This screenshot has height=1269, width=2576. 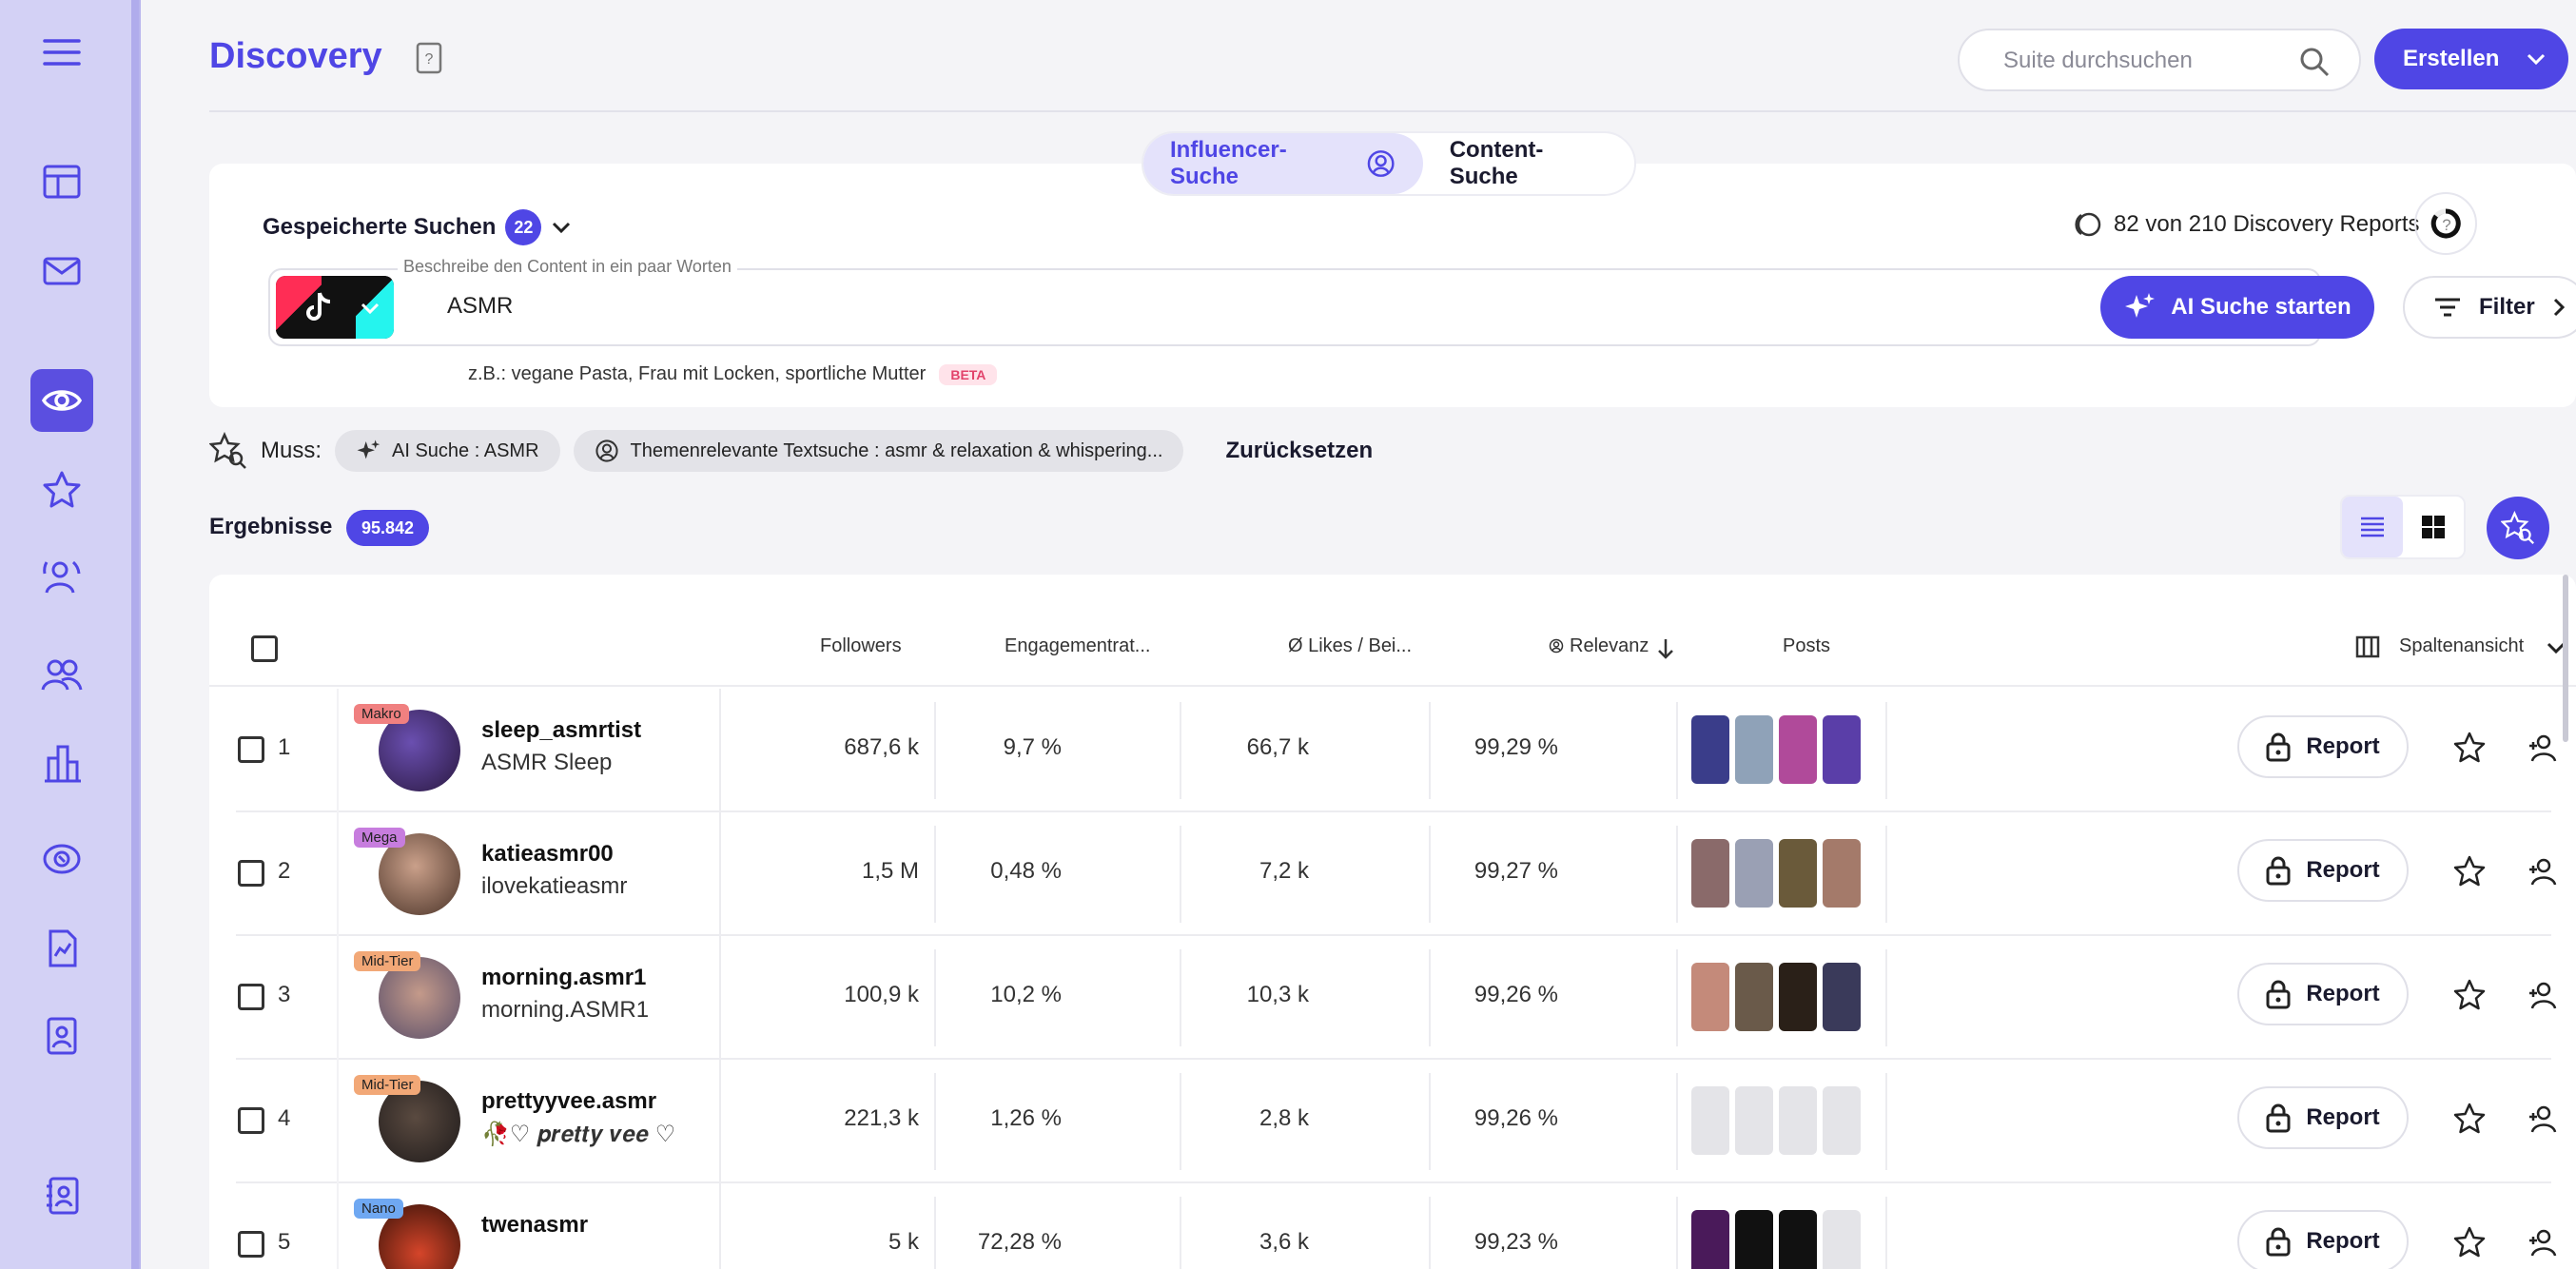 What do you see at coordinates (448, 451) in the screenshot?
I see `filter-chip-ai-search: AI Suche : ASMR` at bounding box center [448, 451].